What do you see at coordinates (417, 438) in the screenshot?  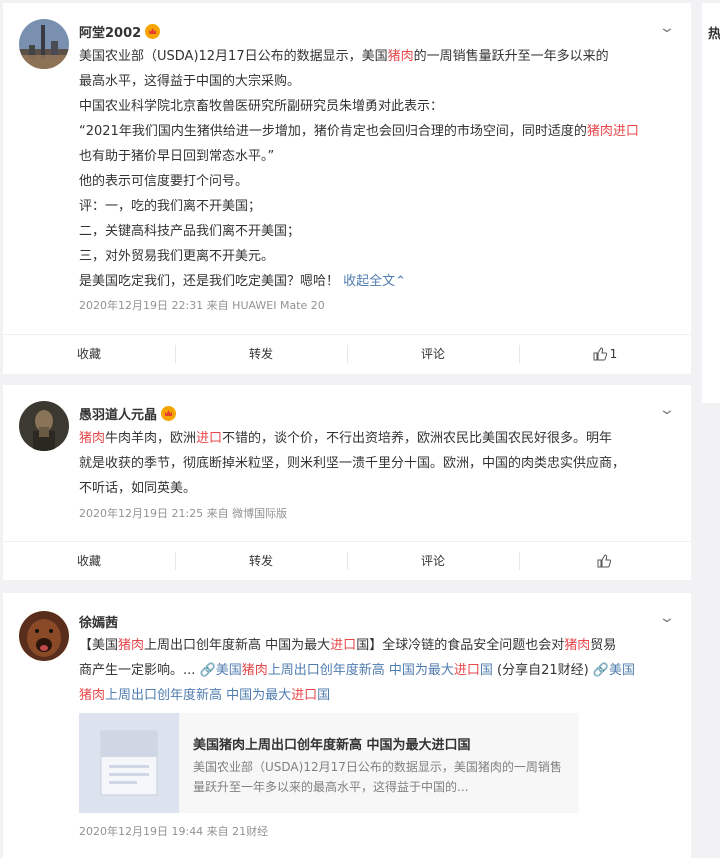 I see `text-run: 不错的，谈个价，不行出资培养，欧洲农民比美国农民好很多。明年` at bounding box center [417, 438].